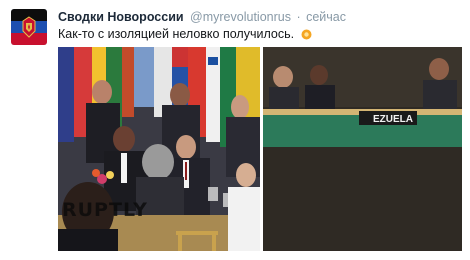 The width and height of the screenshot is (470, 260). Describe the element at coordinates (393, 119) in the screenshot. I see `country-nameplate: EZUELA` at that location.